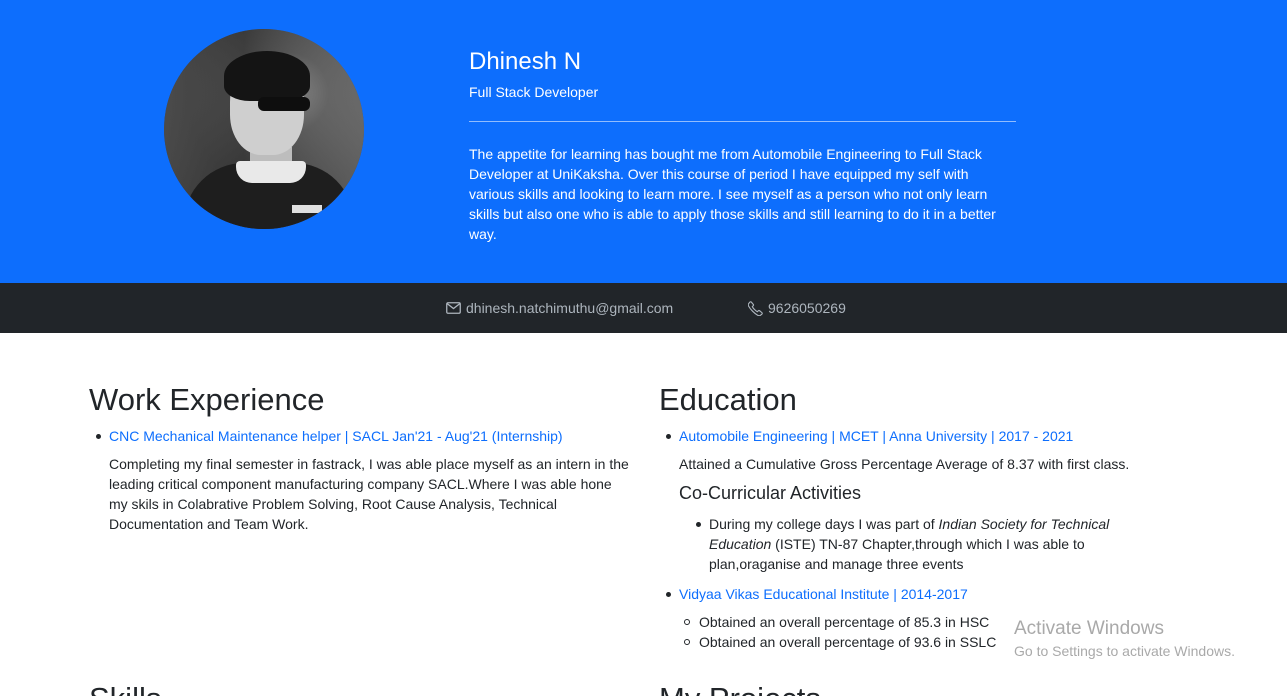 This screenshot has height=696, width=1287. I want to click on activate-windows-hint: Go to Settings to activate Windows., so click(1124, 651).